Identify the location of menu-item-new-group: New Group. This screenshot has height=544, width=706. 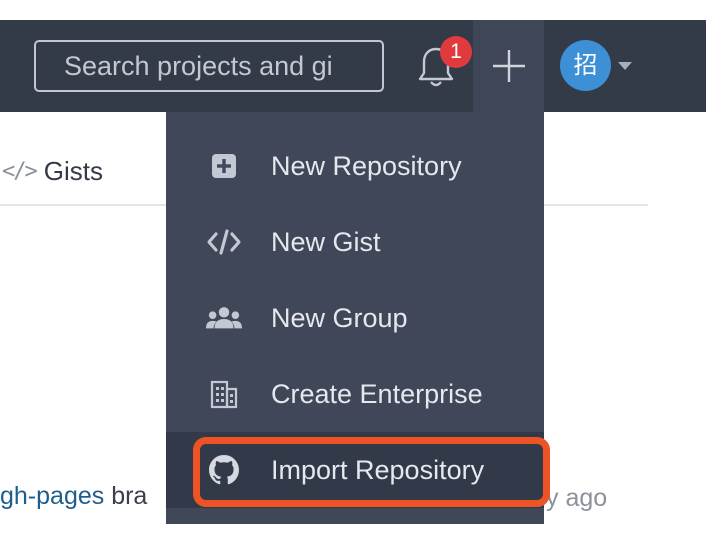
(355, 318).